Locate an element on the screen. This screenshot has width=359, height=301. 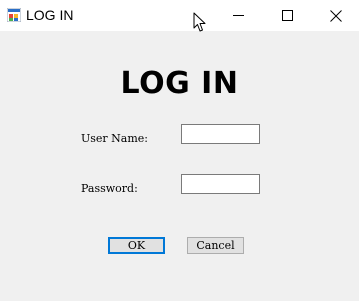
password-label: Password: is located at coordinates (109, 188).